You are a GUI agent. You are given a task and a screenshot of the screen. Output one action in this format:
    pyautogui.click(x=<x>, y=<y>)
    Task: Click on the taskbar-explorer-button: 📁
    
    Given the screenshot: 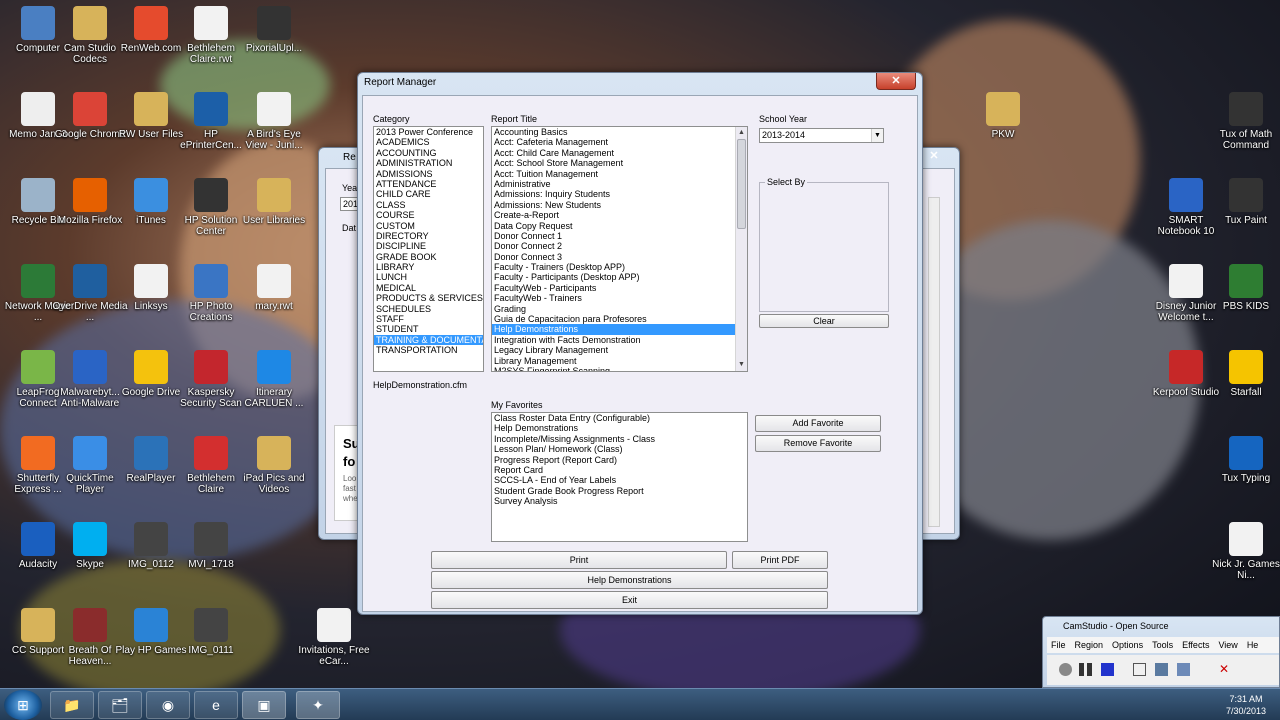 What is the action you would take?
    pyautogui.click(x=72, y=705)
    